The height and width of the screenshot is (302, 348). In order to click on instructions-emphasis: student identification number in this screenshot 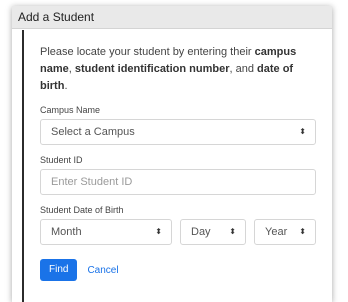, I will do `click(152, 69)`.